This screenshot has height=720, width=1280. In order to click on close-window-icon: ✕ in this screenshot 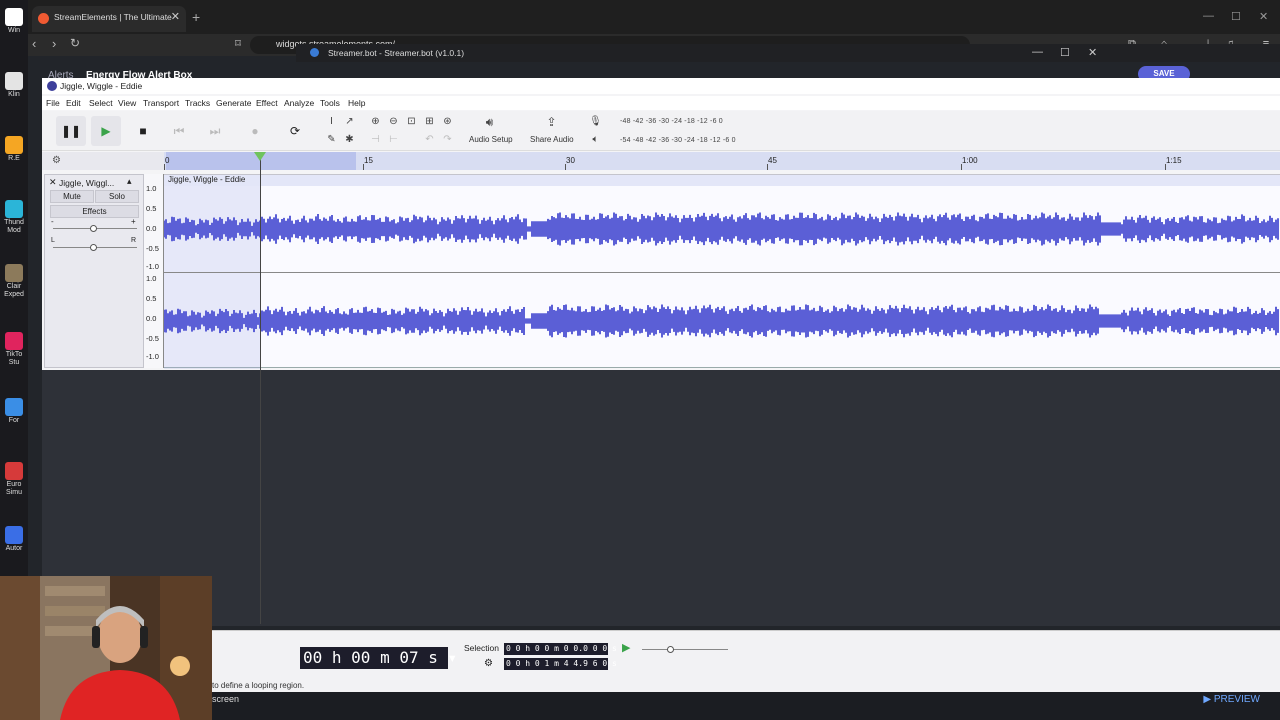, I will do `click(1263, 16)`.